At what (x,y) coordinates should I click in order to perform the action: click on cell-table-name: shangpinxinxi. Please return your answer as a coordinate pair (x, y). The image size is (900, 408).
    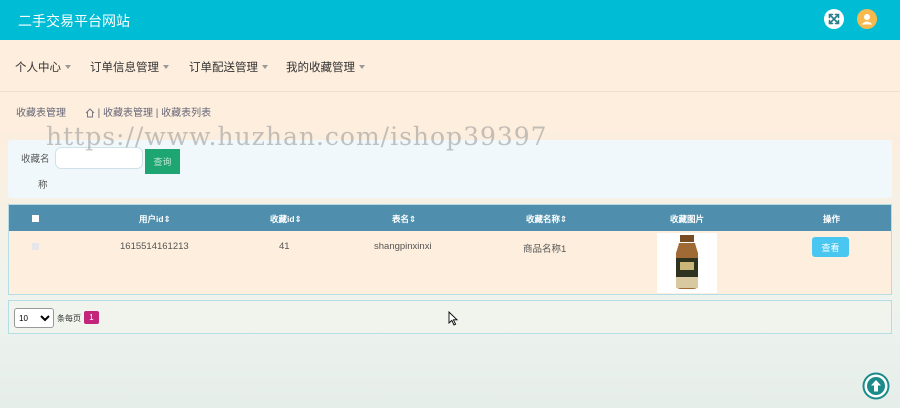
    Looking at the image, I should click on (403, 246).